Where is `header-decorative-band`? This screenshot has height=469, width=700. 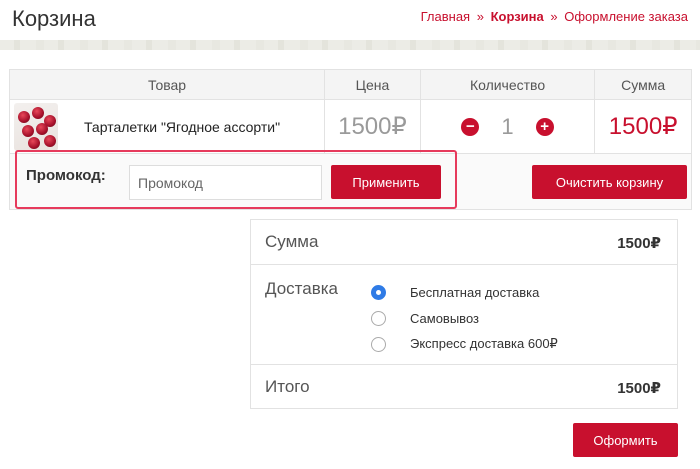
header-decorative-band is located at coordinates (350, 45).